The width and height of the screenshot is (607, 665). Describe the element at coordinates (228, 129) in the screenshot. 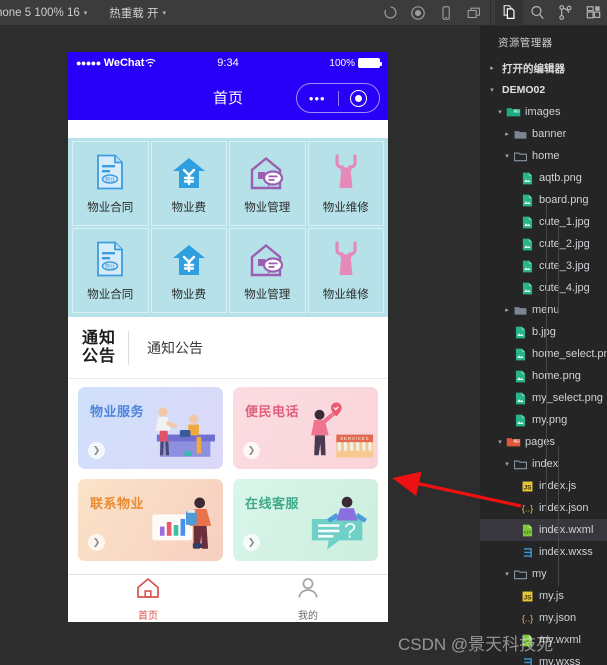

I see `content-top-gap` at that location.